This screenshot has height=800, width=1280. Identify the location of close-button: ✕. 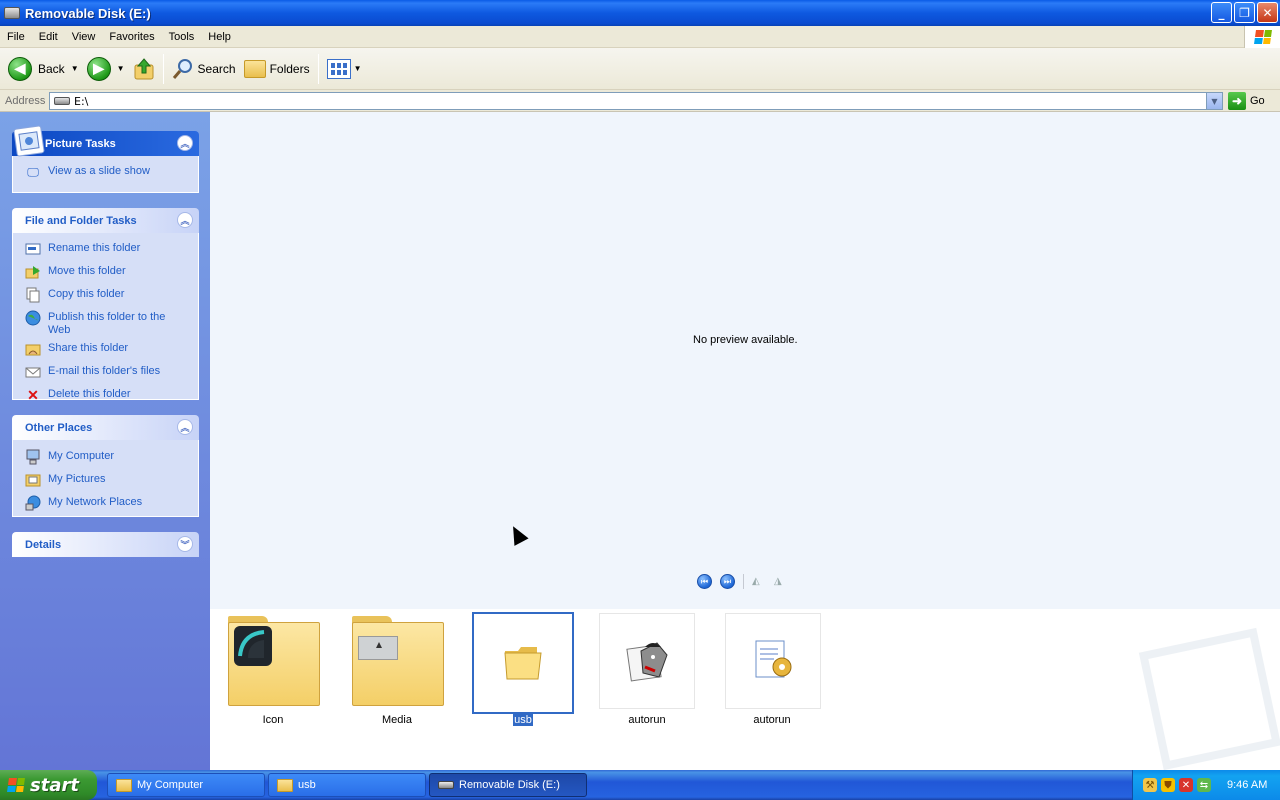
(1267, 12).